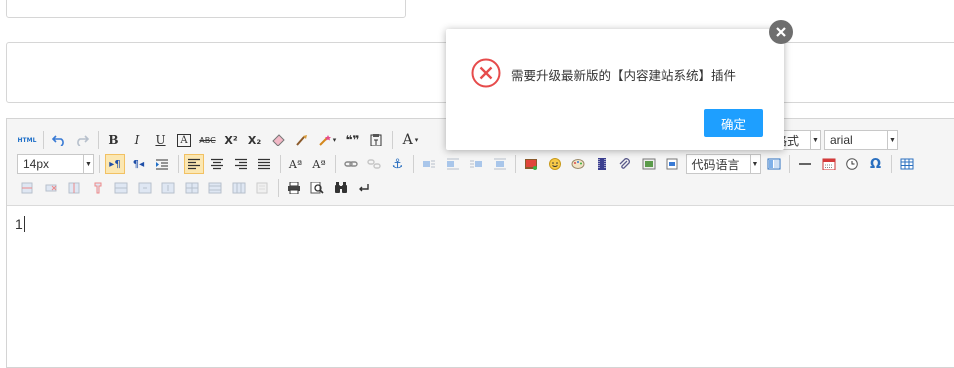 Image resolution: width=954 pixels, height=368 pixels. I want to click on align-justify-icon, so click(264, 164).